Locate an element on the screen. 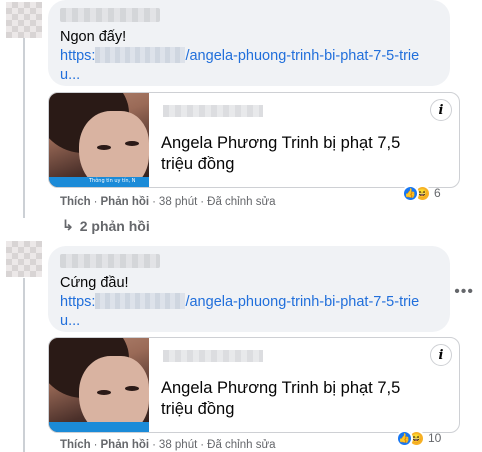 Image resolution: width=482 pixels, height=452 pixels. view-replies-link: ↳ 2 phản hồi is located at coordinates (106, 225).